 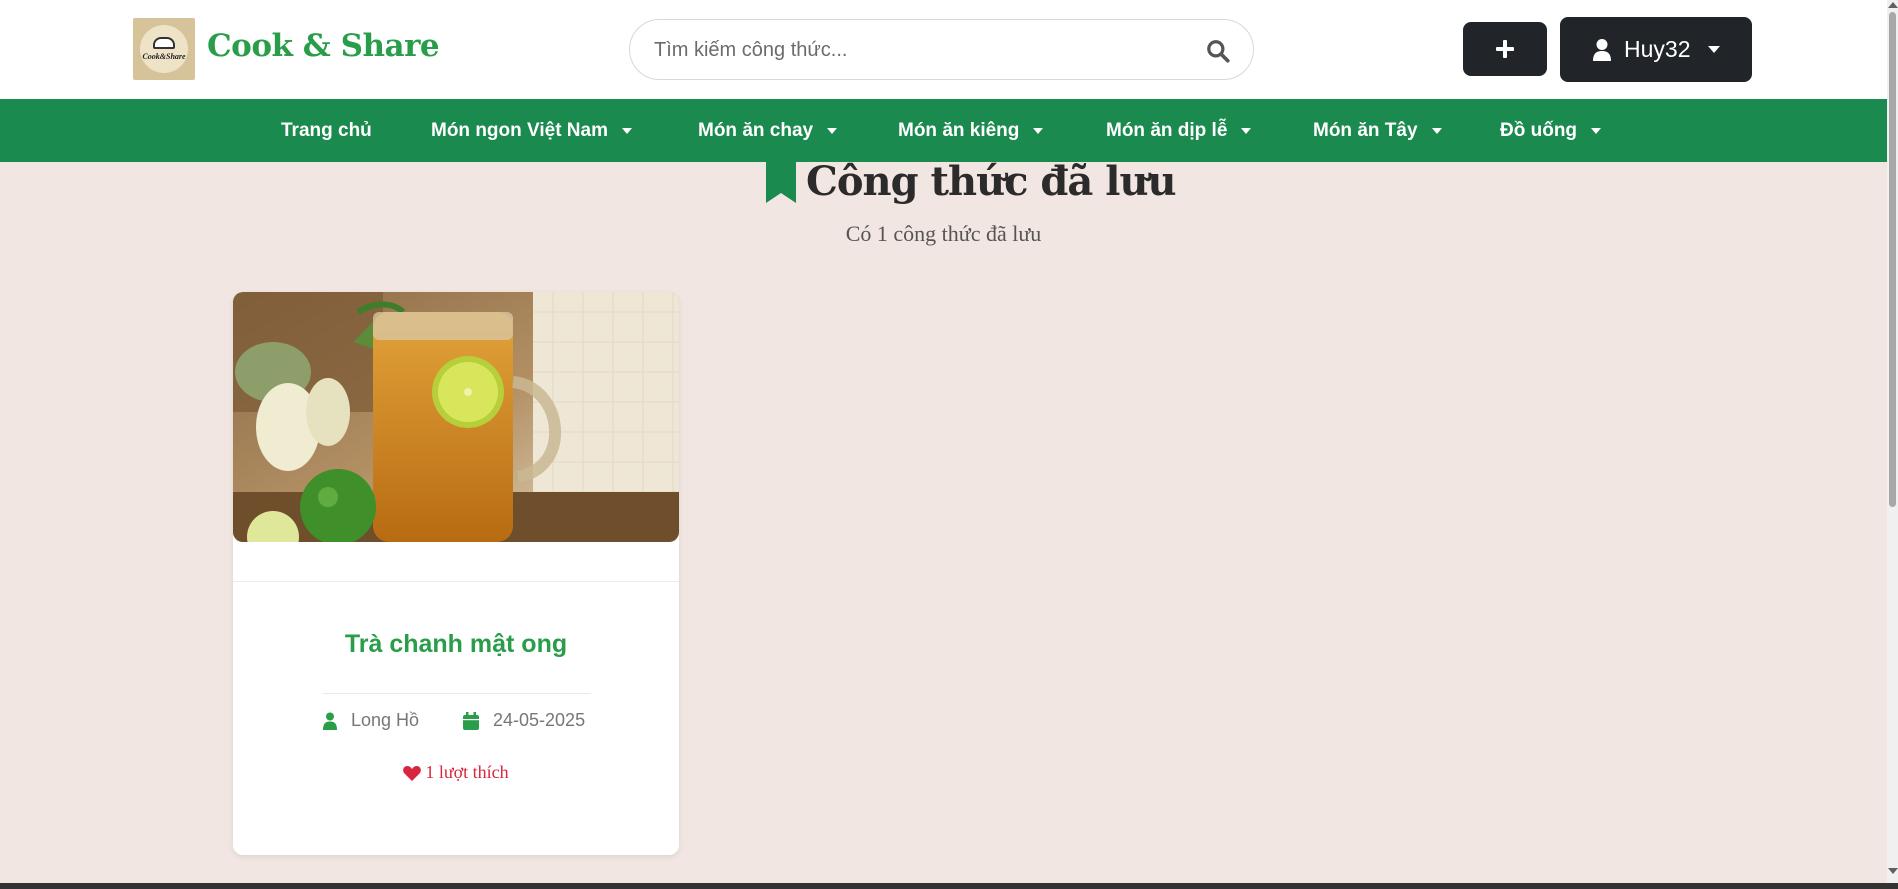 I want to click on window-bottom-edge, so click(x=949, y=886).